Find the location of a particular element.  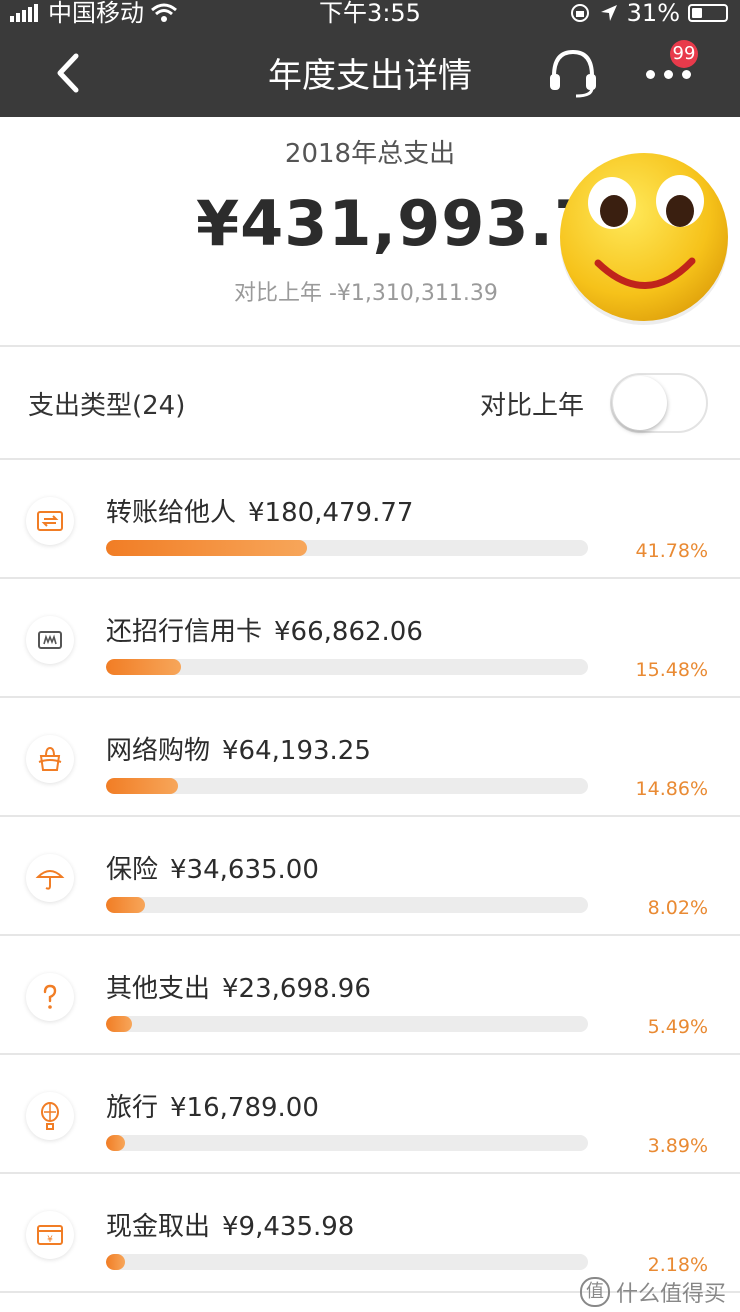

more-button: 99 is located at coordinates (675, 70).